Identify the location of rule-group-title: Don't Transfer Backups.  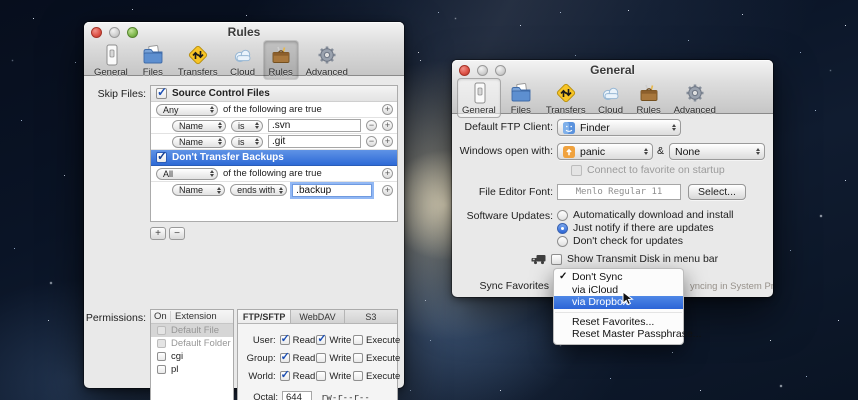
(228, 157).